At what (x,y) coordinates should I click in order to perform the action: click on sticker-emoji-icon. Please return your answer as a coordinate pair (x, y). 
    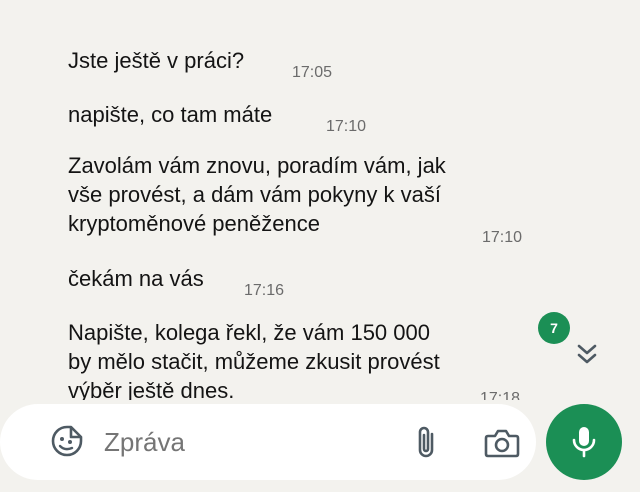
    Looking at the image, I should click on (67, 441).